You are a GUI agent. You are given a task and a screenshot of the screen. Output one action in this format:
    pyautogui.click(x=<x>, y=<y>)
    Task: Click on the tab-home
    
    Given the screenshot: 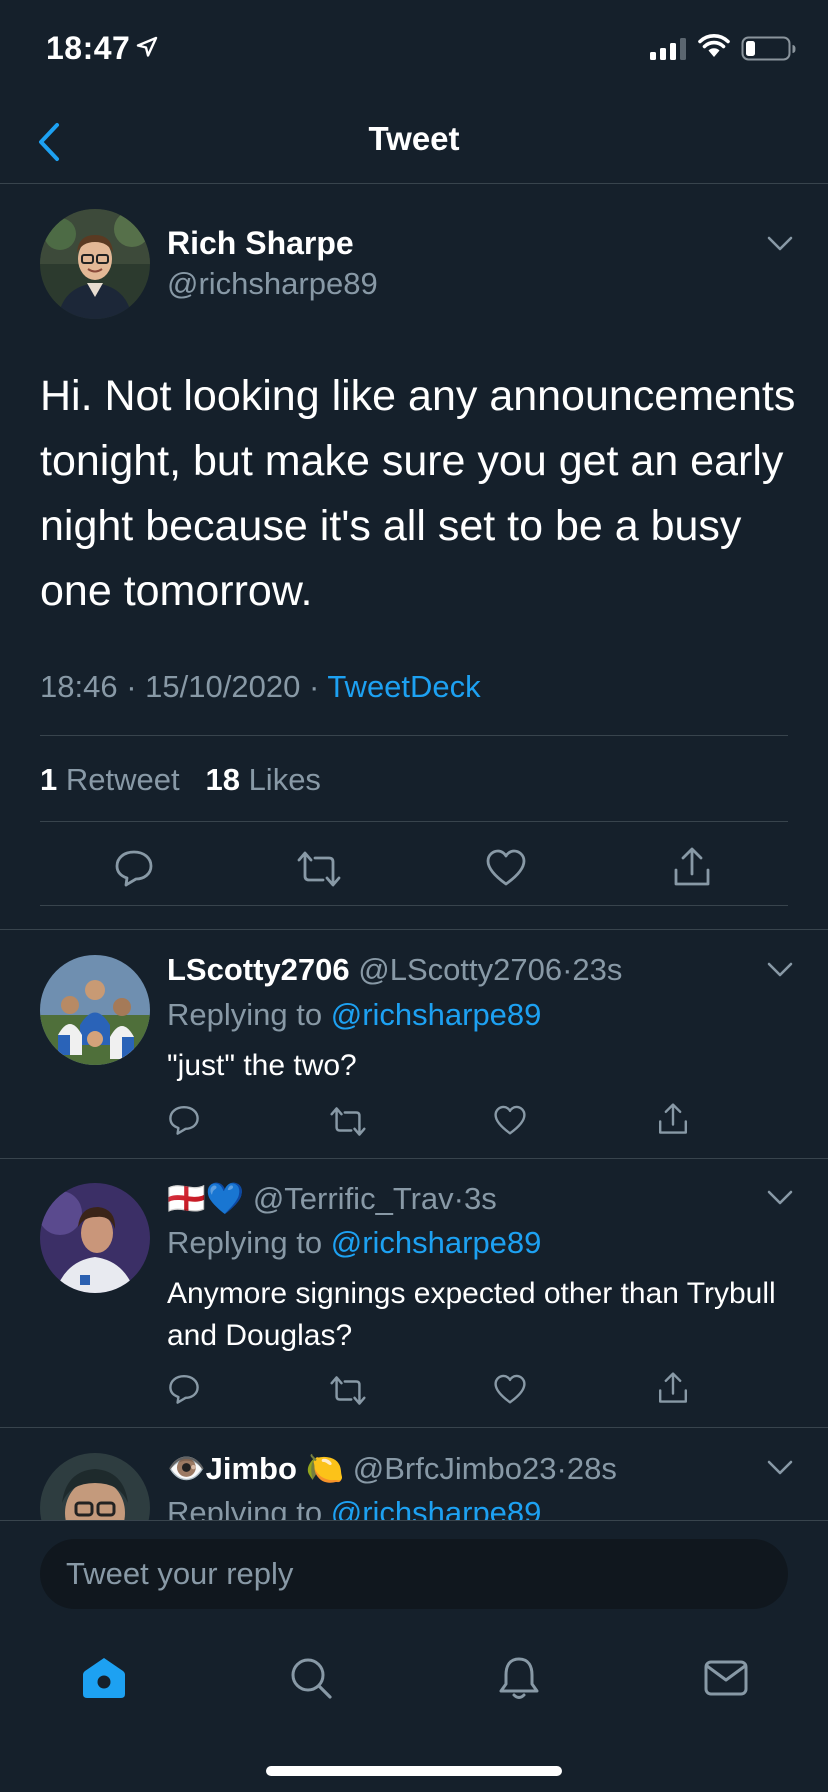 What is the action you would take?
    pyautogui.click(x=104, y=1678)
    